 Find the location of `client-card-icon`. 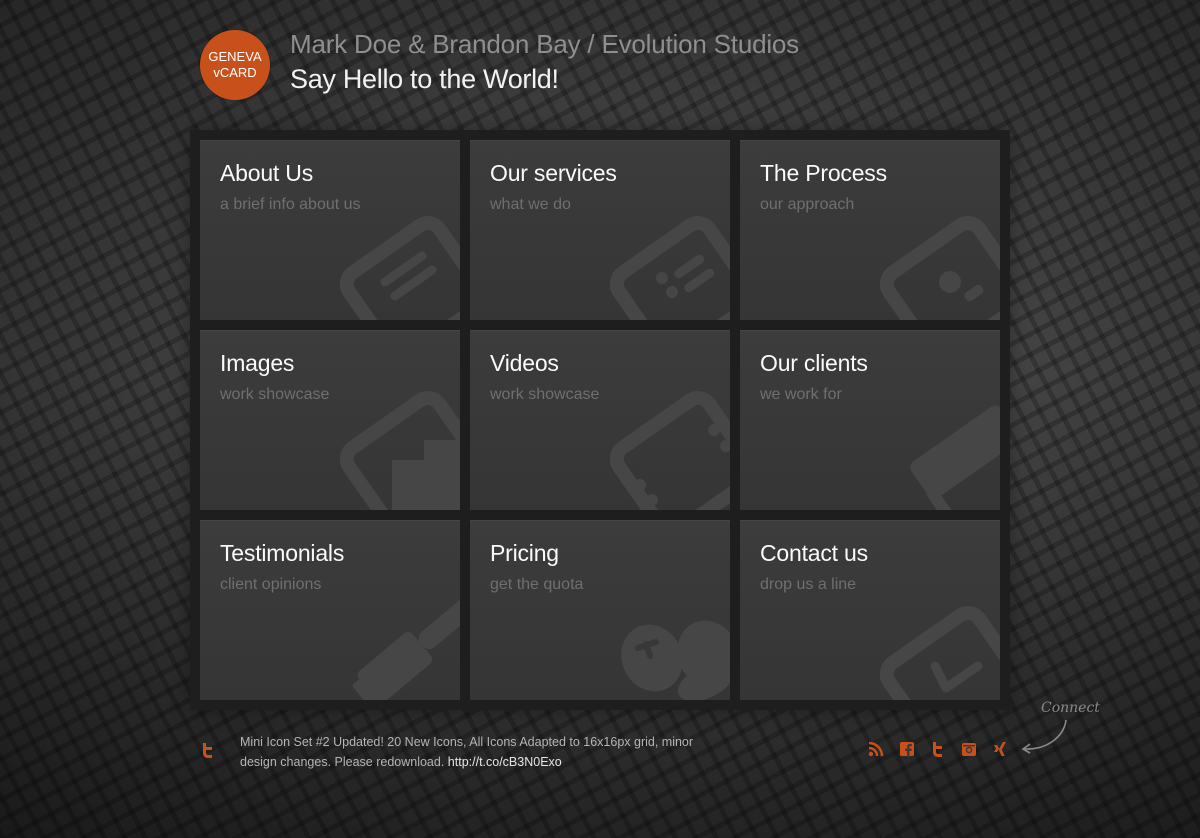

client-card-icon is located at coordinates (955, 457).